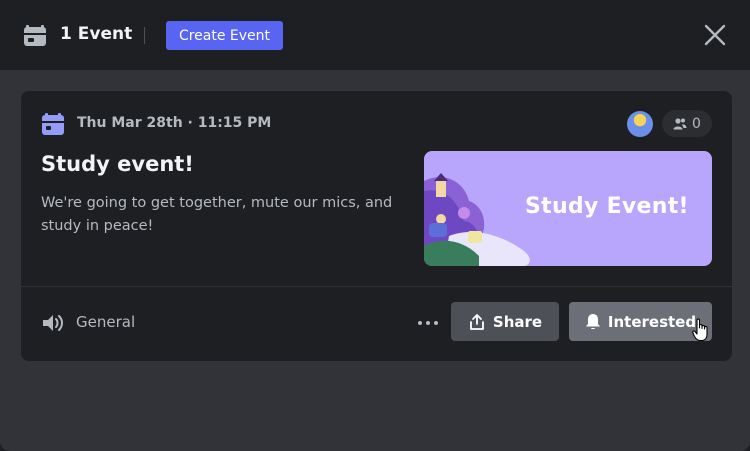 This screenshot has height=451, width=750. What do you see at coordinates (53, 323) in the screenshot?
I see `speaker-icon` at bounding box center [53, 323].